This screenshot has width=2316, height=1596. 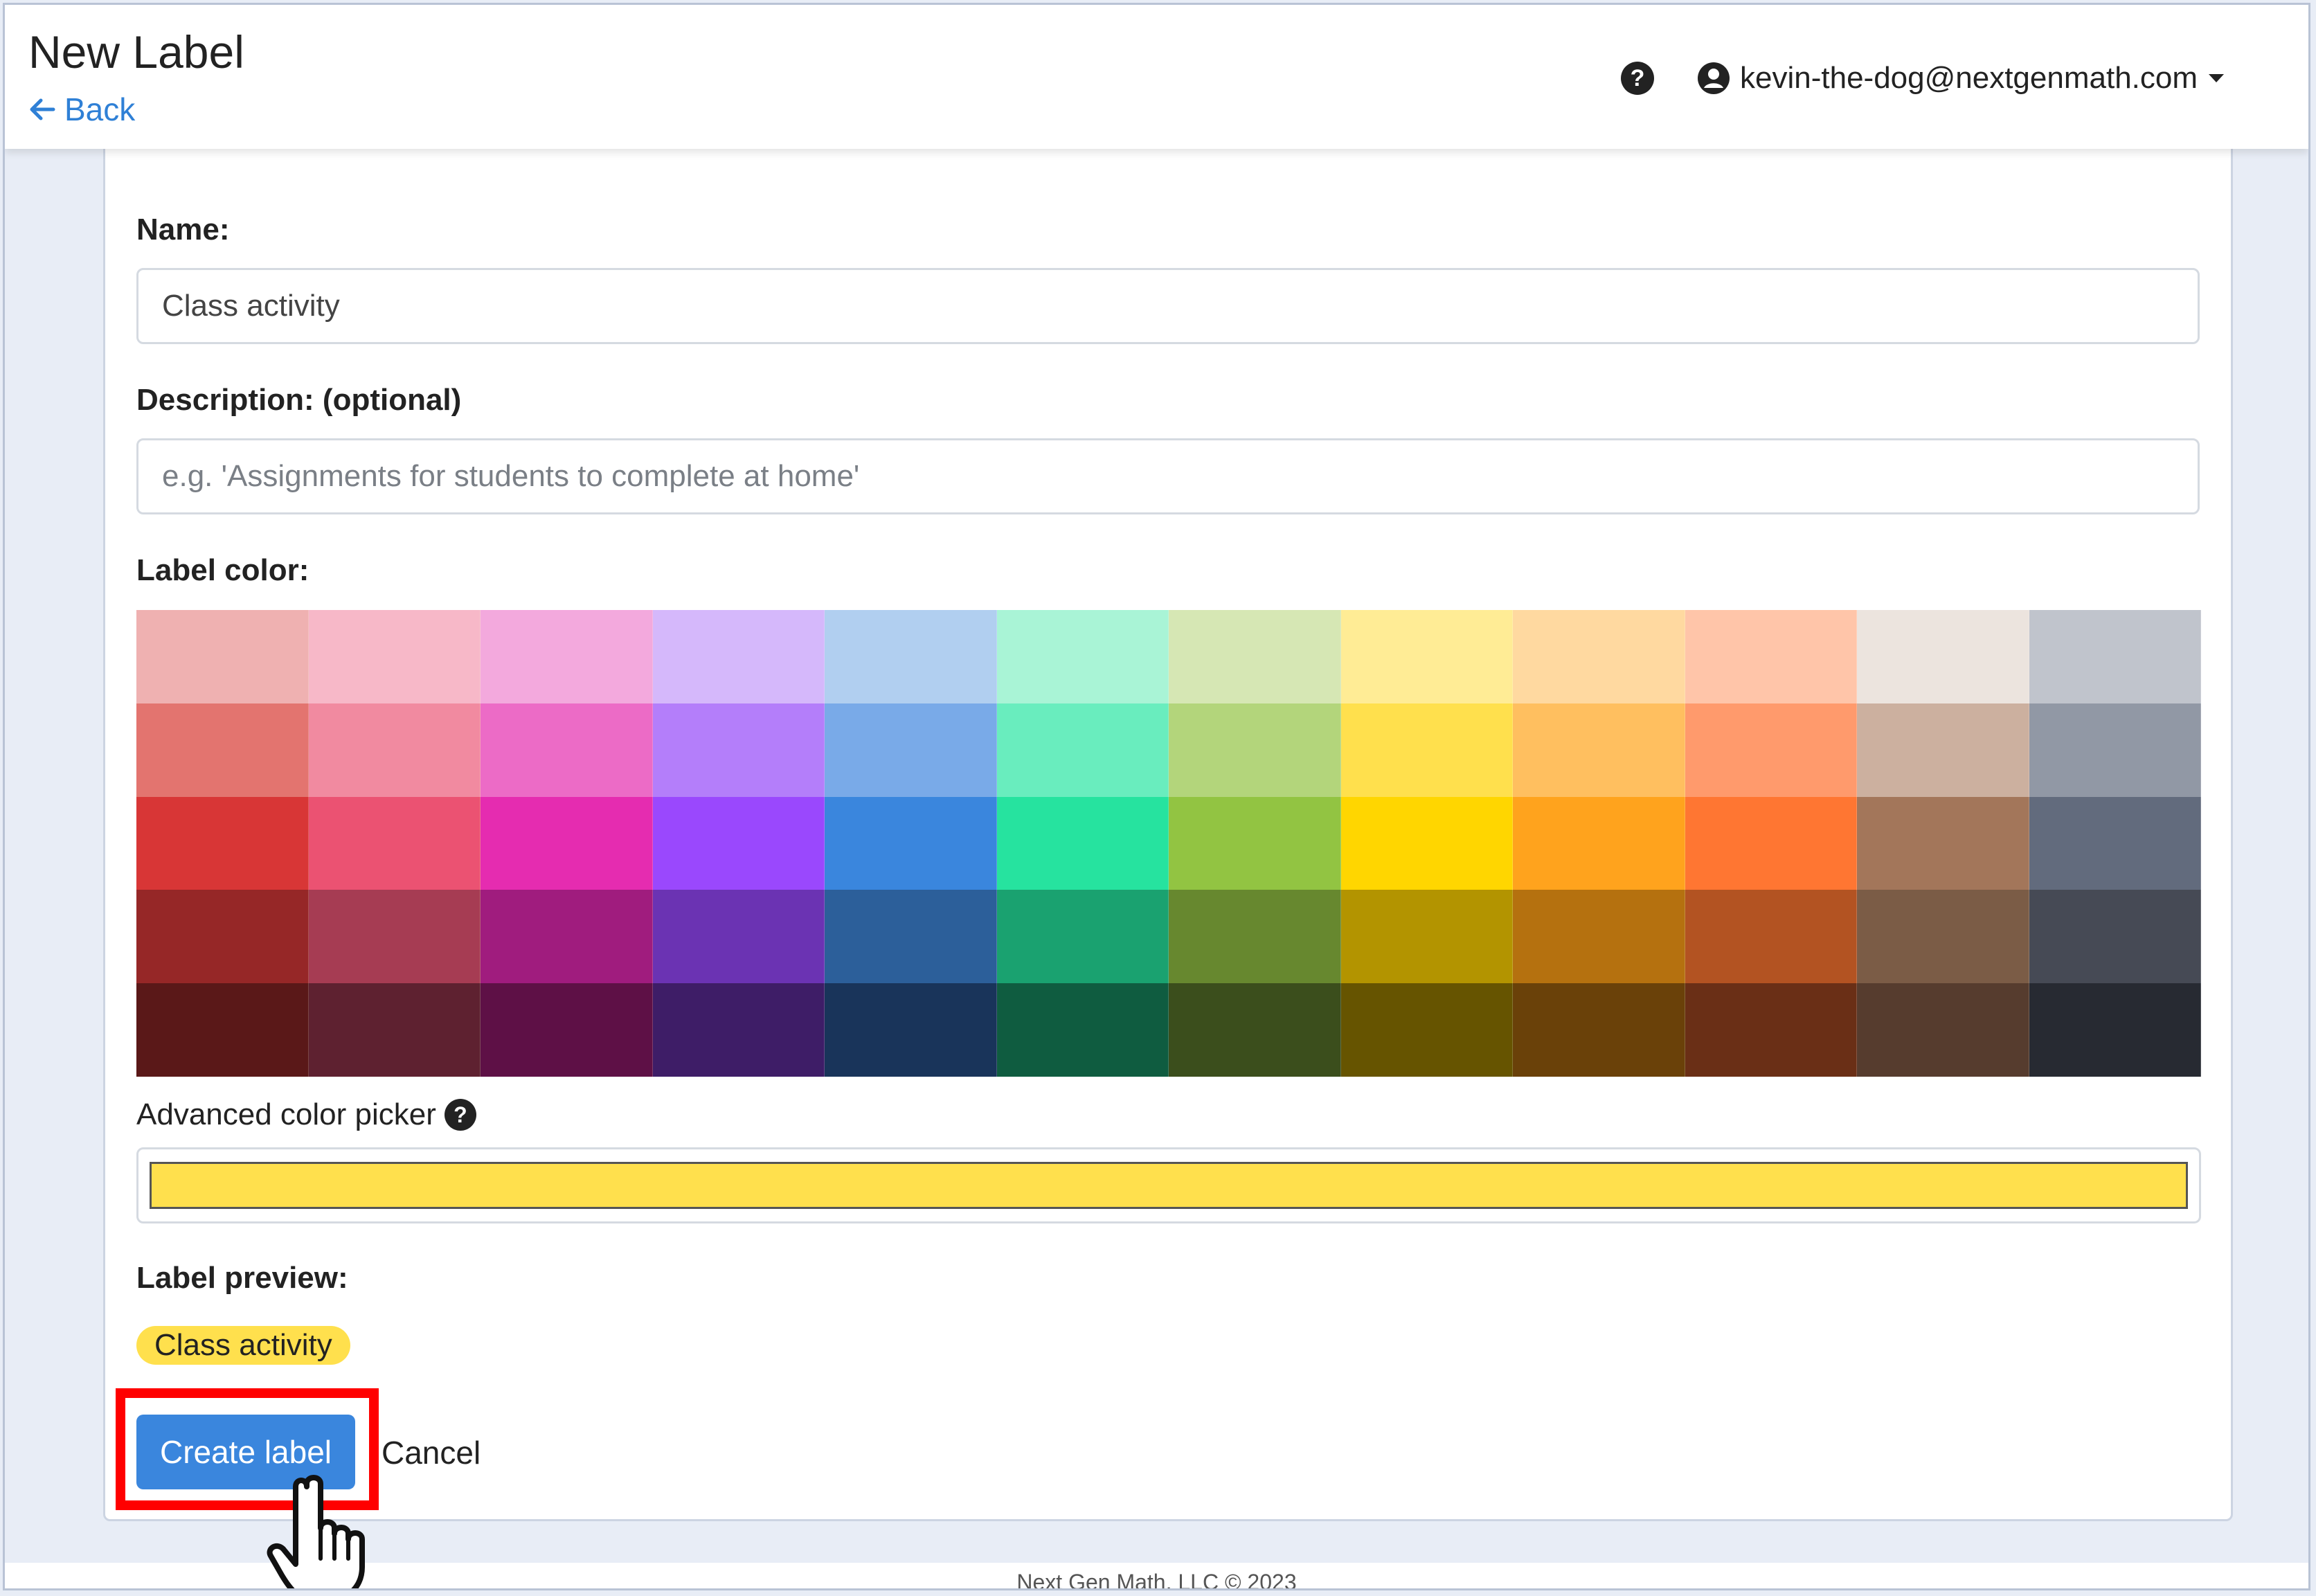 I want to click on advanced-color-picker, so click(x=1168, y=1185).